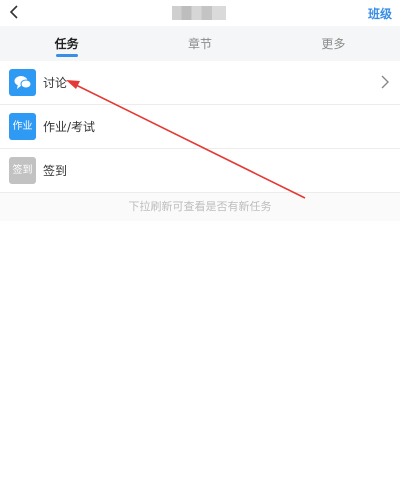  I want to click on tab-tasks: 任务, so click(66, 43).